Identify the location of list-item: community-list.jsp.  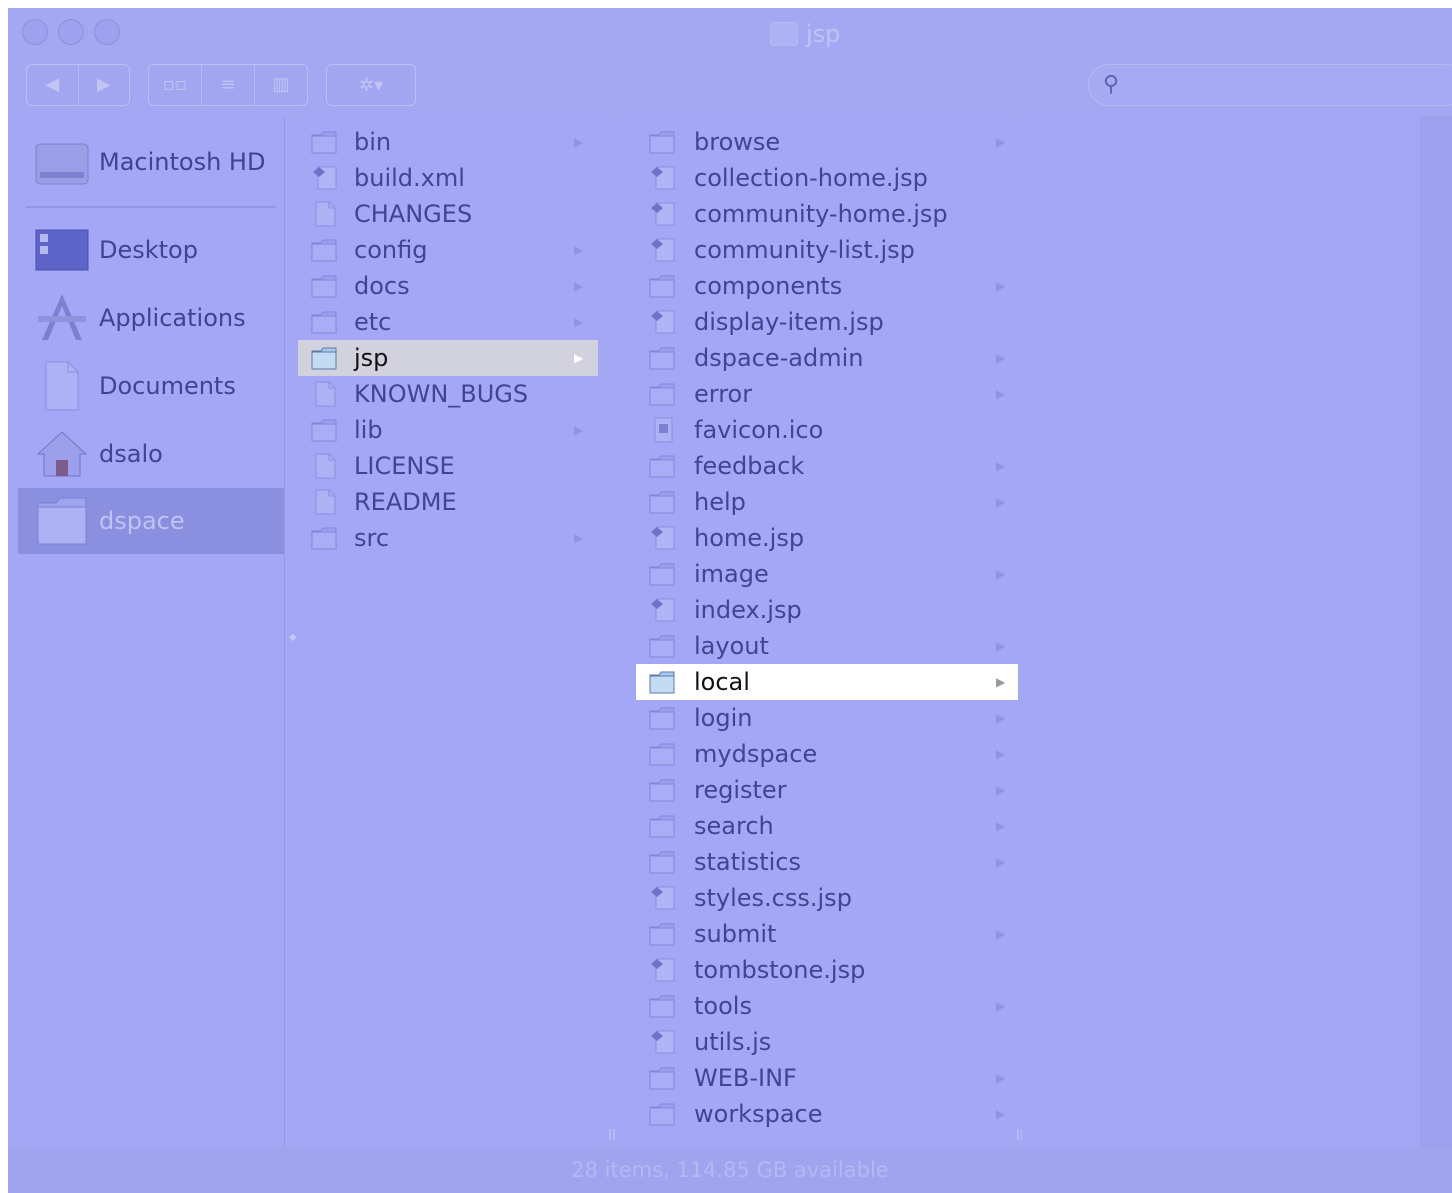
(827, 250).